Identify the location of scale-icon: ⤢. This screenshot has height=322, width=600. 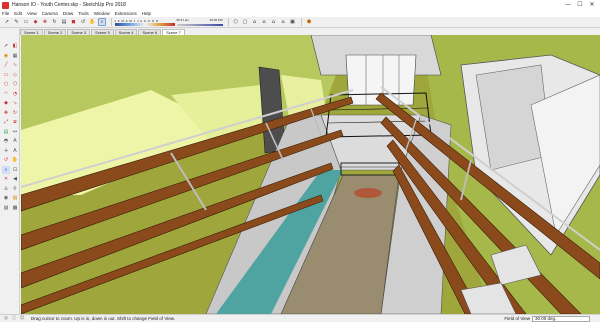
(6, 122).